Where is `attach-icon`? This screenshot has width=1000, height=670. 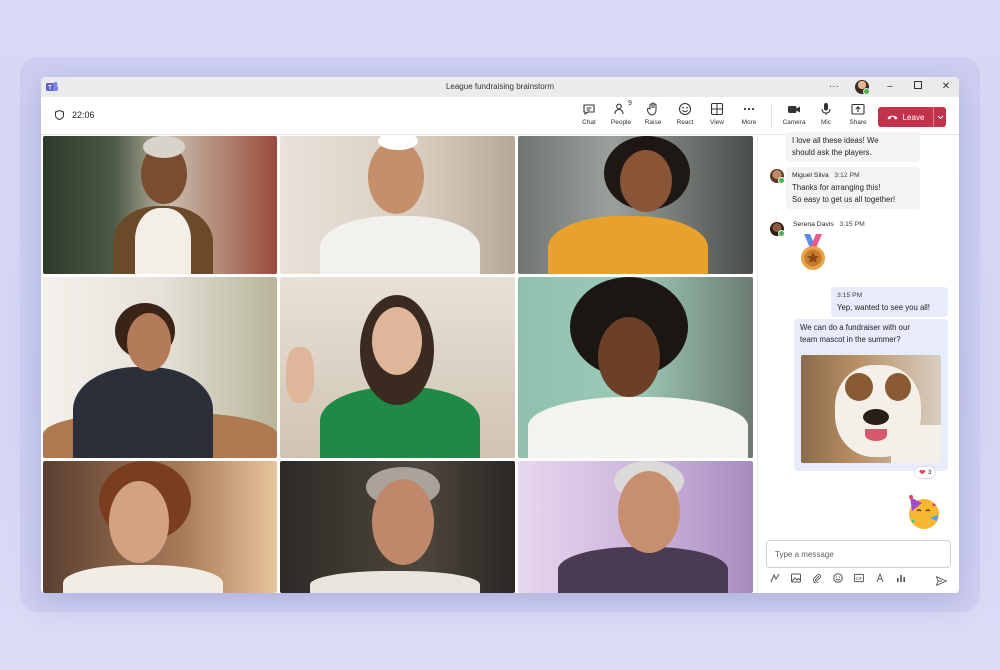
attach-icon is located at coordinates (817, 578).